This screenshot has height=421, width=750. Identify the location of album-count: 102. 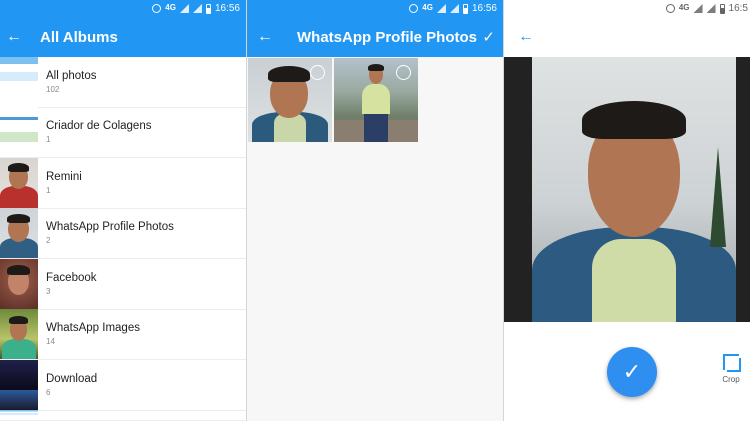
(53, 89).